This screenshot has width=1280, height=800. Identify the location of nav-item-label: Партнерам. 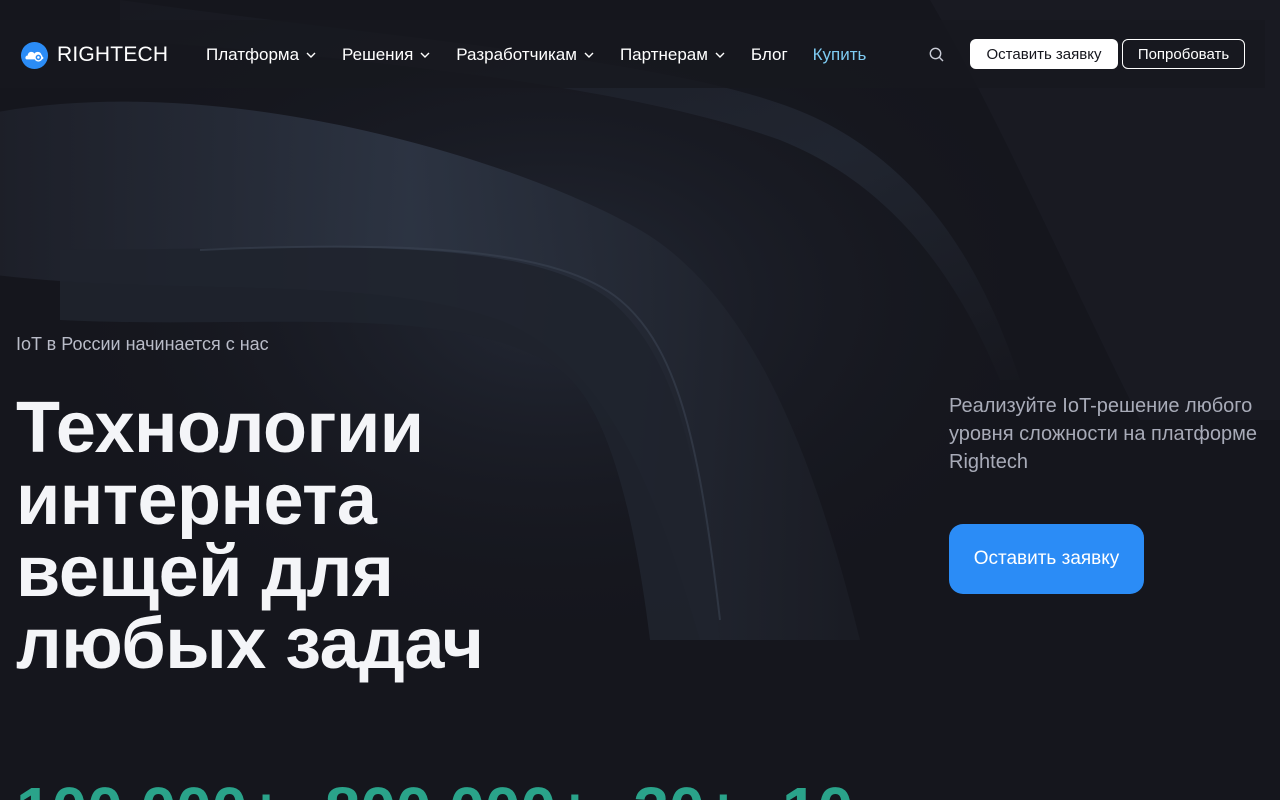
(663, 54).